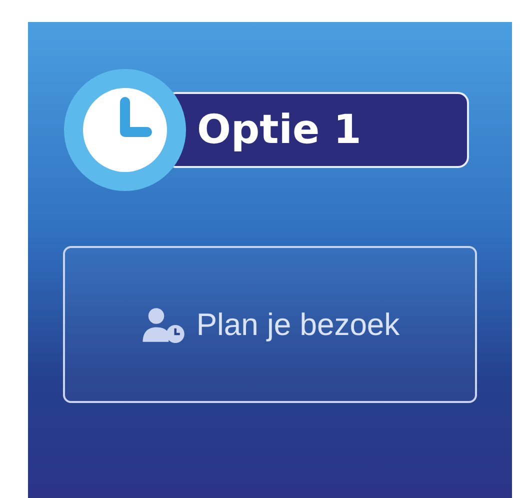 Image resolution: width=520 pixels, height=498 pixels. I want to click on clock-icon, so click(125, 130).